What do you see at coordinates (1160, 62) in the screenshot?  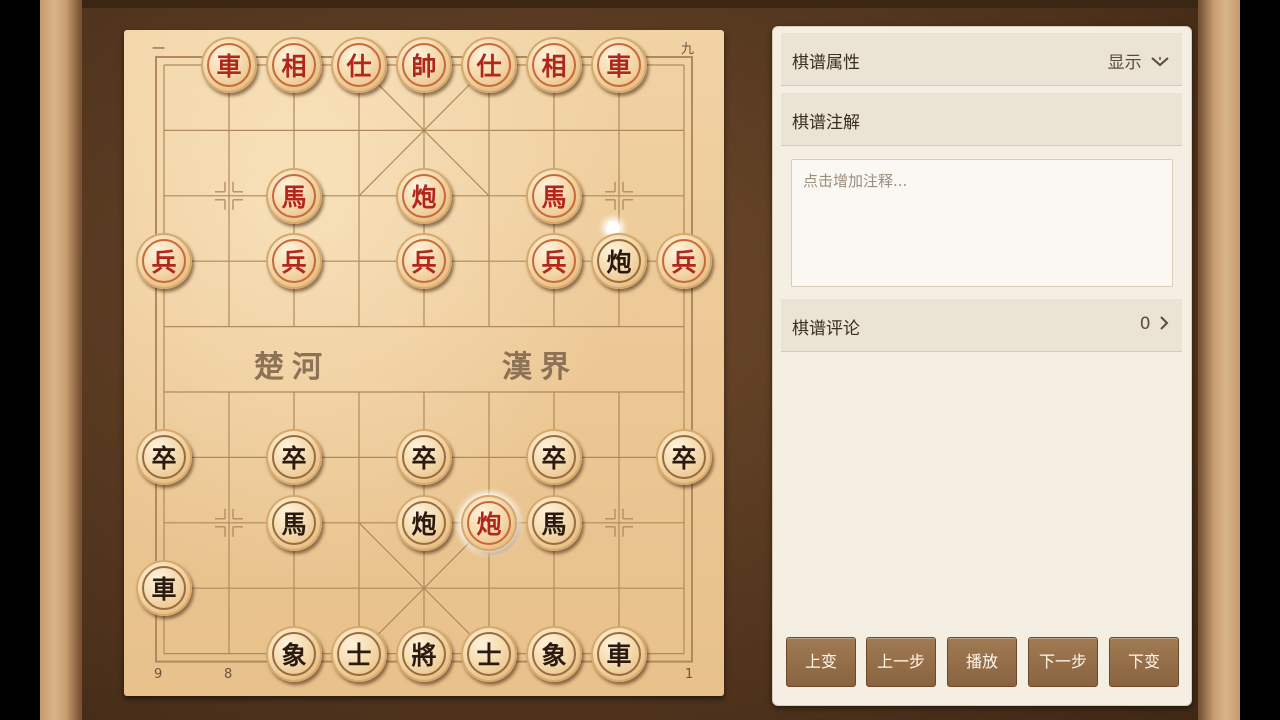 I see `chevron-down-icon` at bounding box center [1160, 62].